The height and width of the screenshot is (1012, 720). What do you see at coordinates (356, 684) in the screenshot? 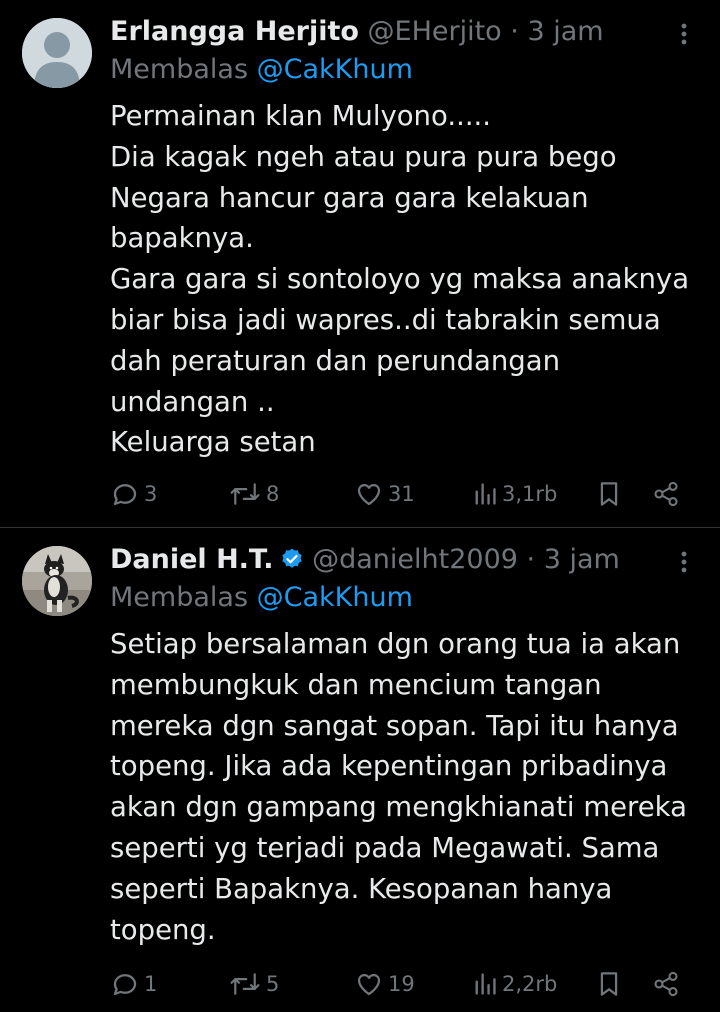
I see `tweet-text-line: membungkuk dan mencium tangan` at bounding box center [356, 684].